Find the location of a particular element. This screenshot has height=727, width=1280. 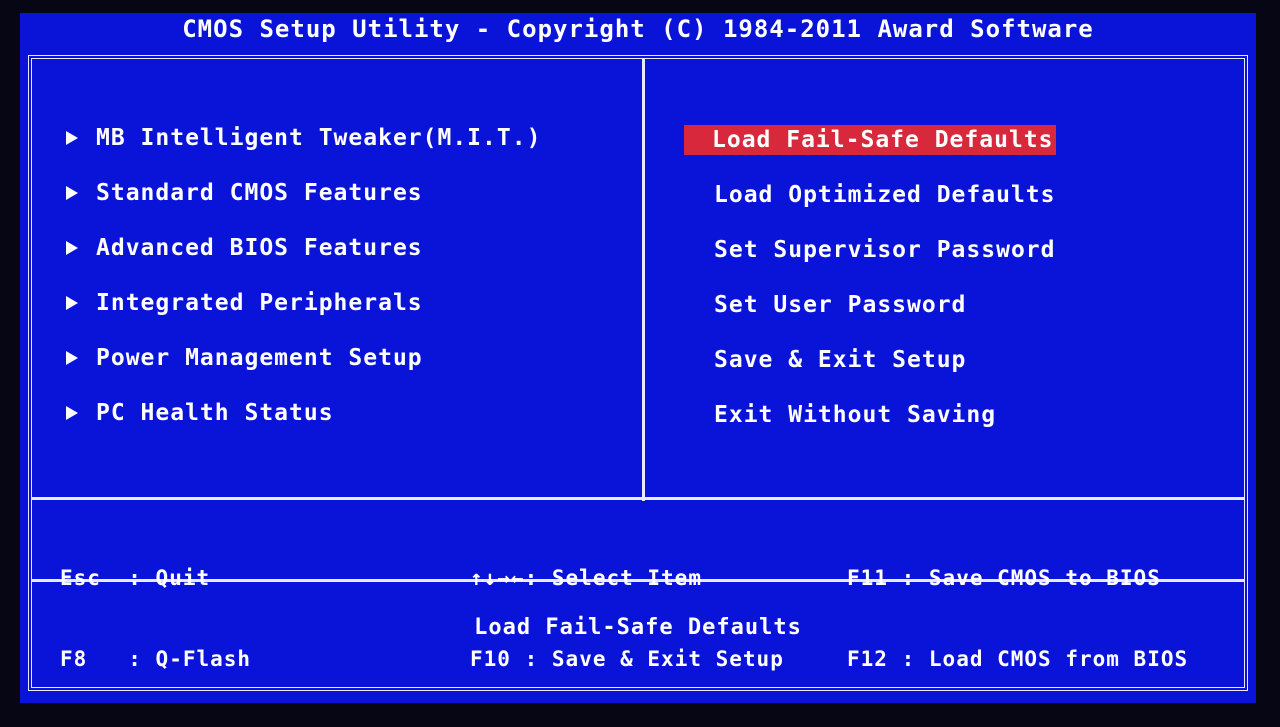

menu-item-load-fail-safe: Load Fail-Safe Defaults is located at coordinates (871, 152).